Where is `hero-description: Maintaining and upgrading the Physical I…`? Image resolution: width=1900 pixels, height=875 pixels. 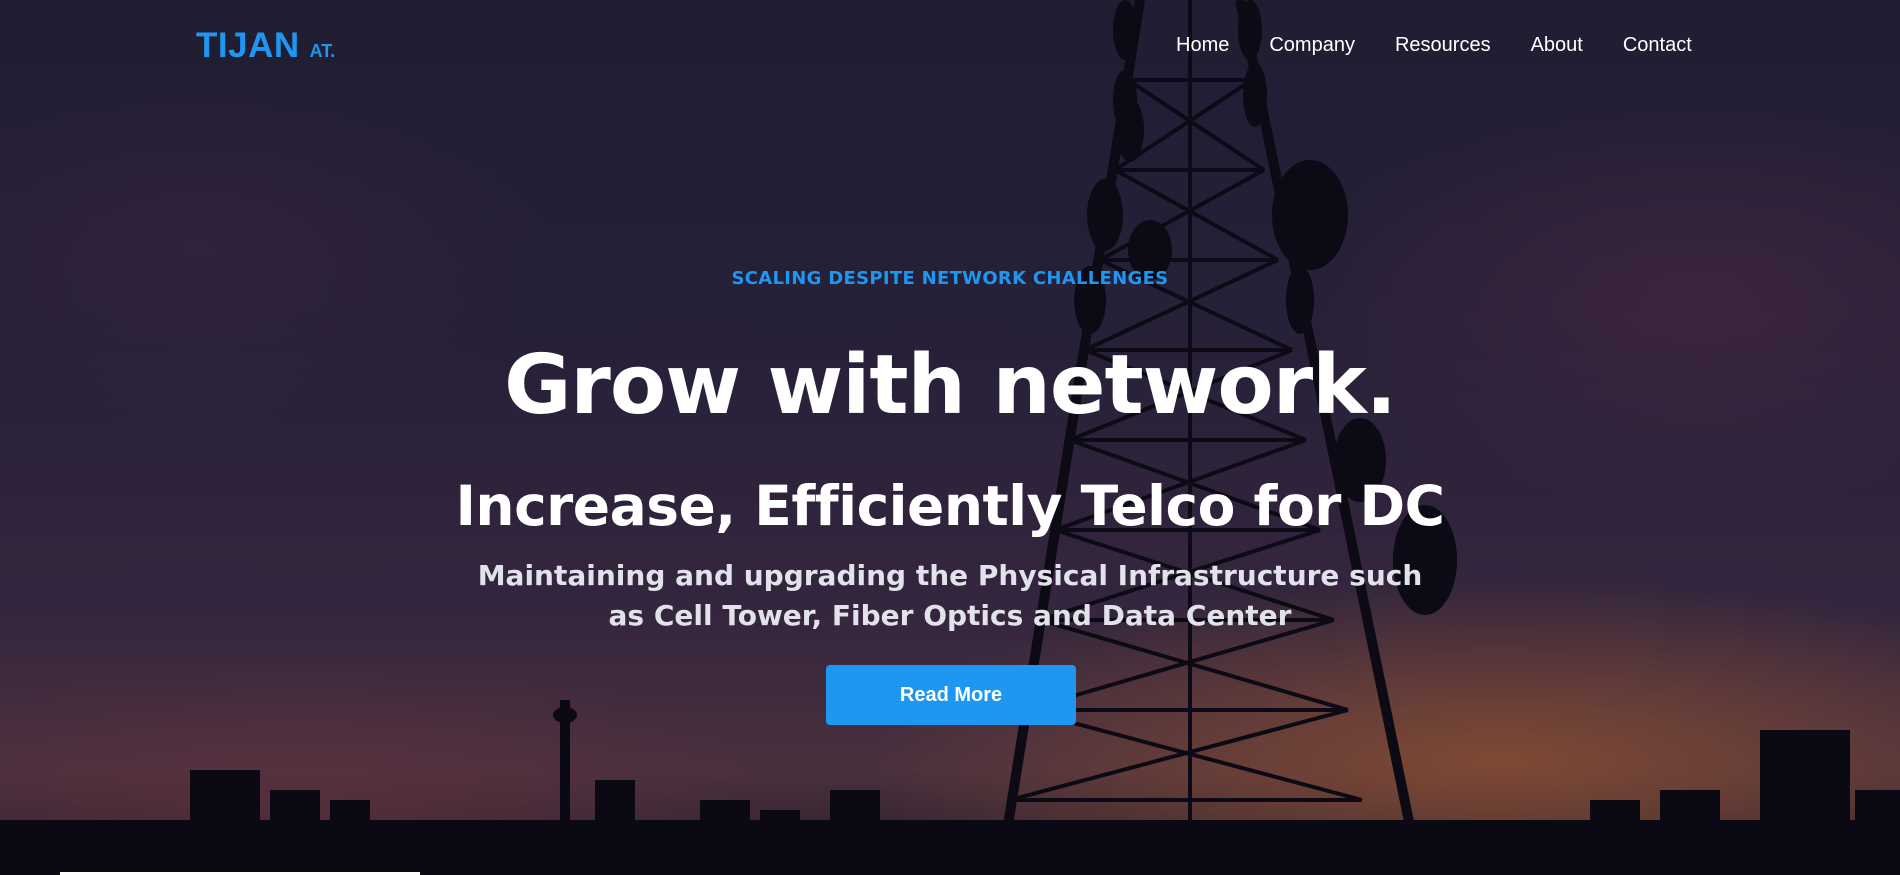 hero-description: Maintaining and upgrading the Physical I… is located at coordinates (950, 595).